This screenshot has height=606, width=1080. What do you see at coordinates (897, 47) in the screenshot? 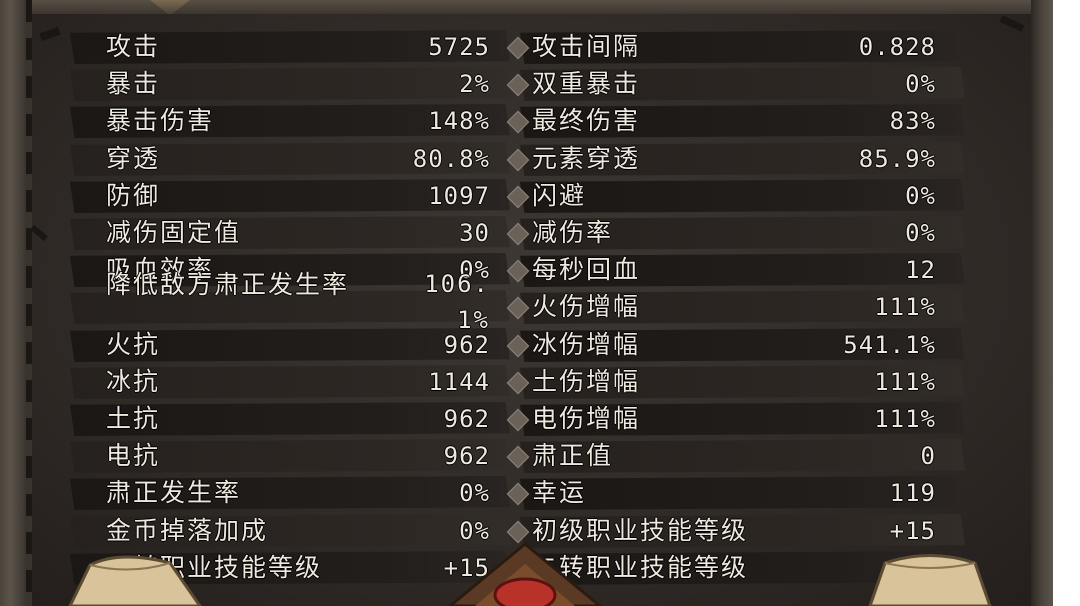
I see `stat-value: 0.828` at bounding box center [897, 47].